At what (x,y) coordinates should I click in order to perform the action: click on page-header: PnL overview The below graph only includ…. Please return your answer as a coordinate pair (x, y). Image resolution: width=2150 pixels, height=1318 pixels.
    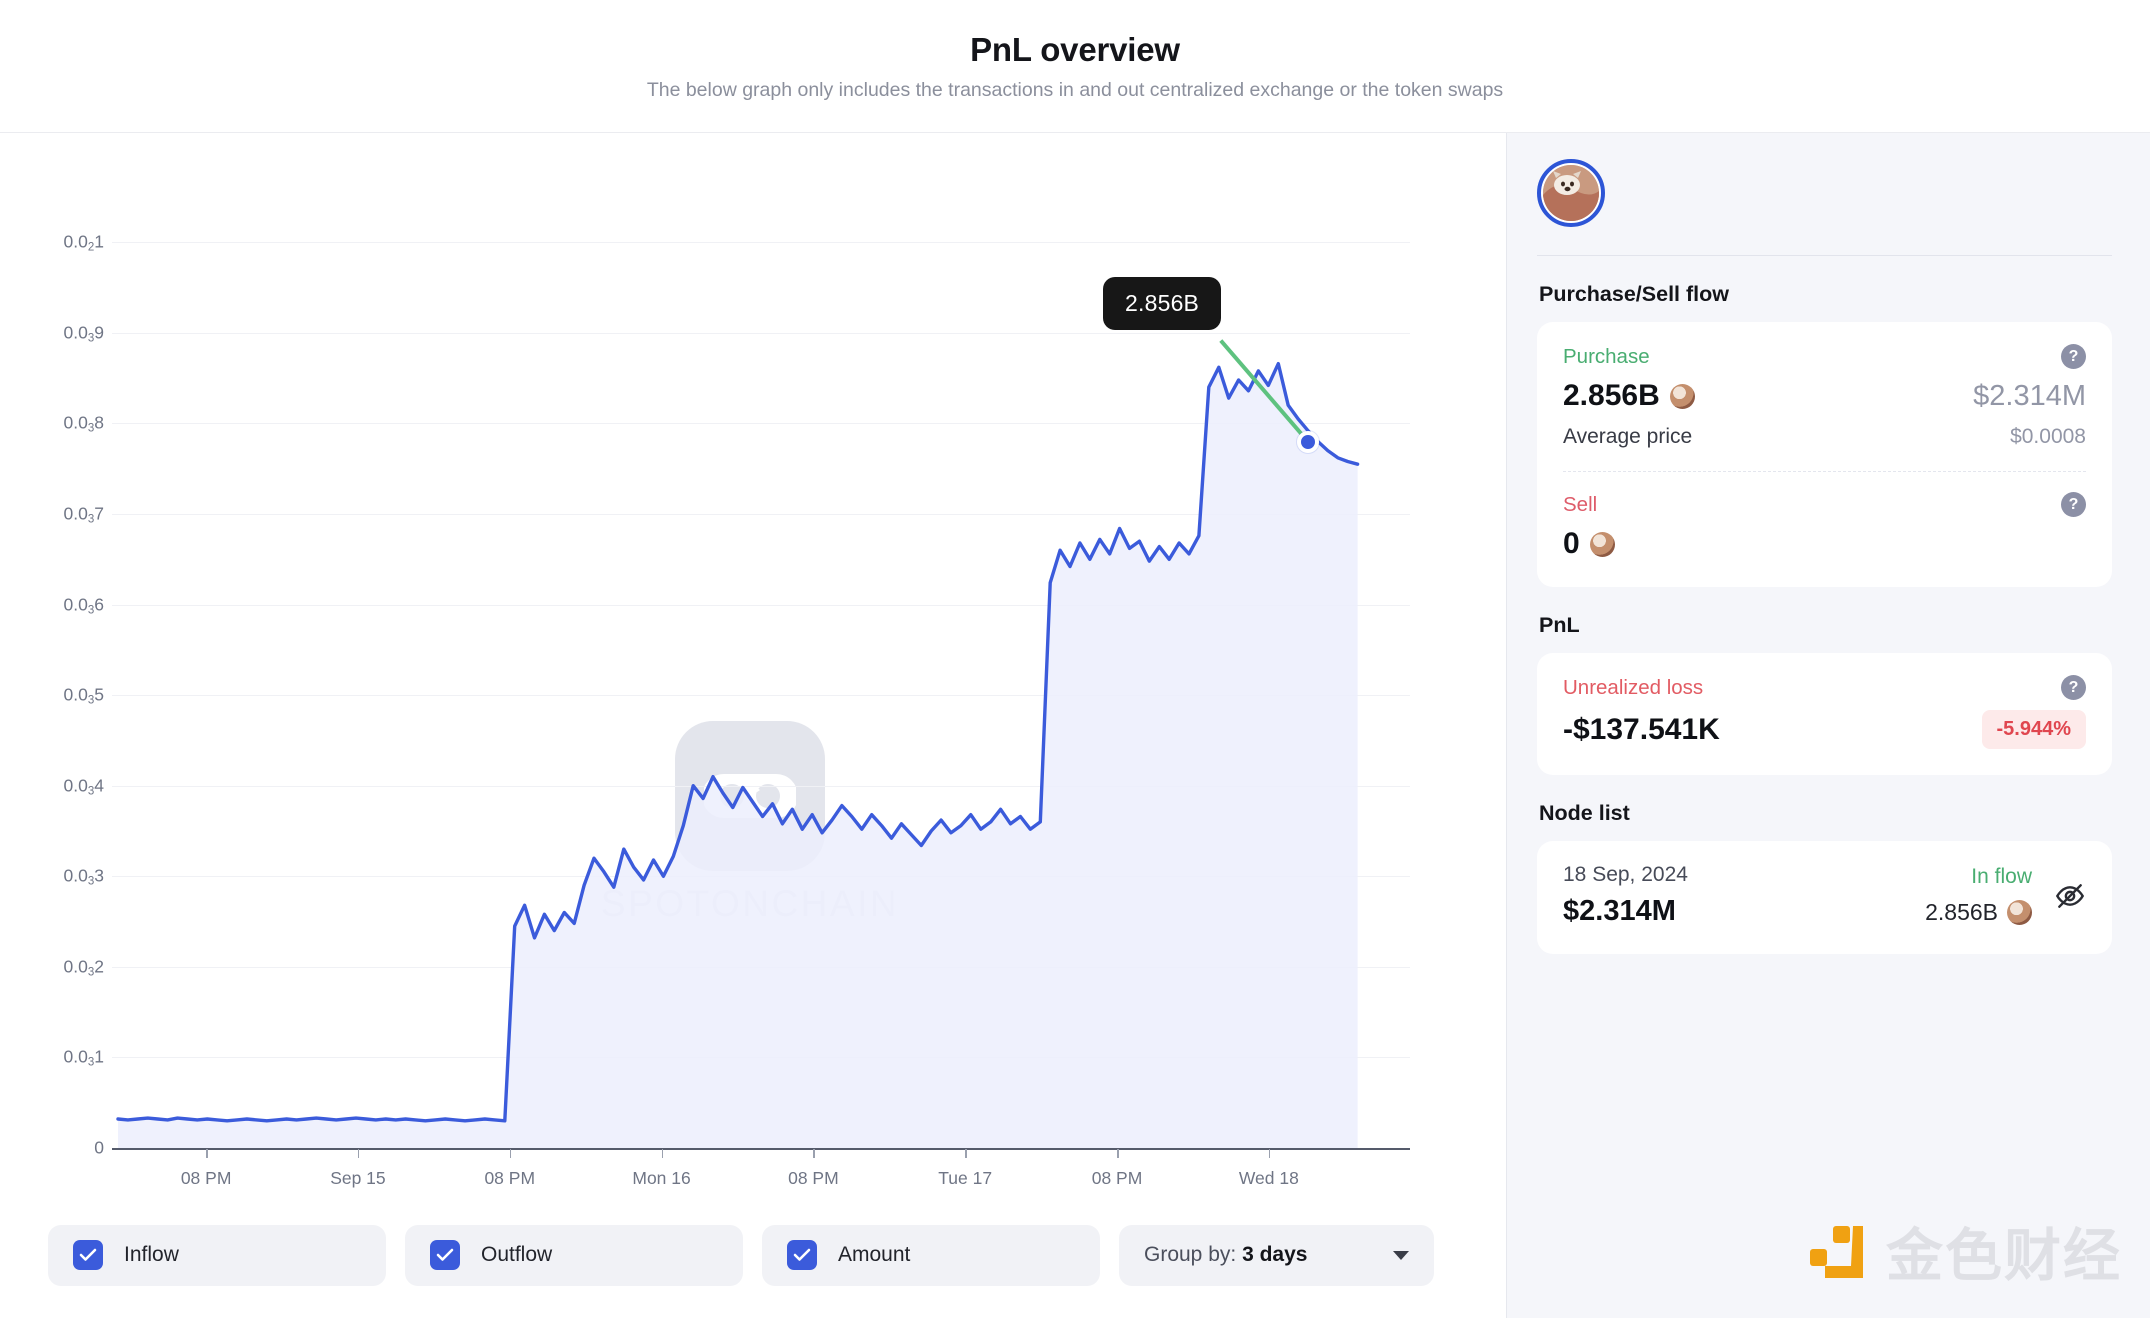
    Looking at the image, I should click on (1075, 66).